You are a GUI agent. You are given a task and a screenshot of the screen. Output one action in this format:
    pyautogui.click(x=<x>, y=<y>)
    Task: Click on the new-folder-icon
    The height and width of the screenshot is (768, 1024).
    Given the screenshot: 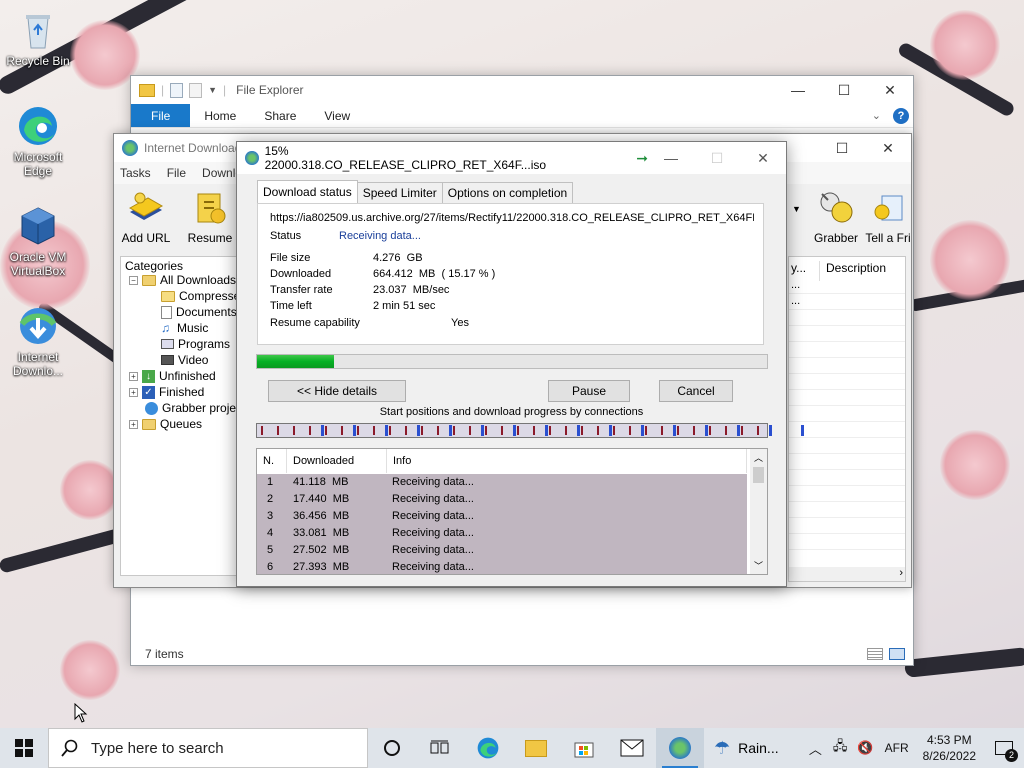 What is the action you would take?
    pyautogui.click(x=196, y=90)
    